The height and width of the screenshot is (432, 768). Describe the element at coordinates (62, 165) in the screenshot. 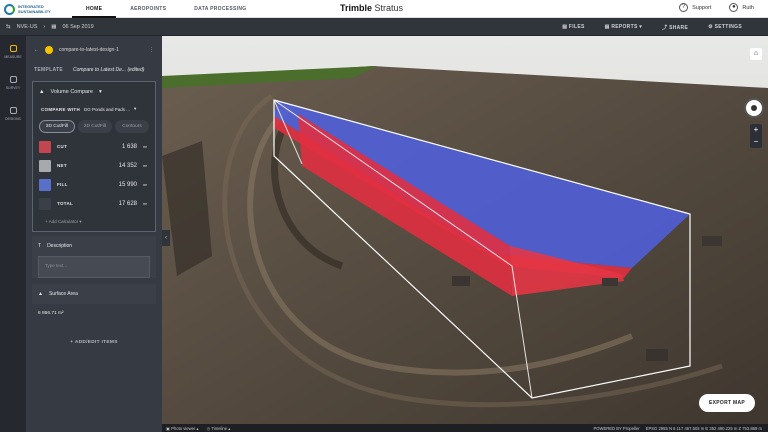

I see `net-label: NET` at that location.